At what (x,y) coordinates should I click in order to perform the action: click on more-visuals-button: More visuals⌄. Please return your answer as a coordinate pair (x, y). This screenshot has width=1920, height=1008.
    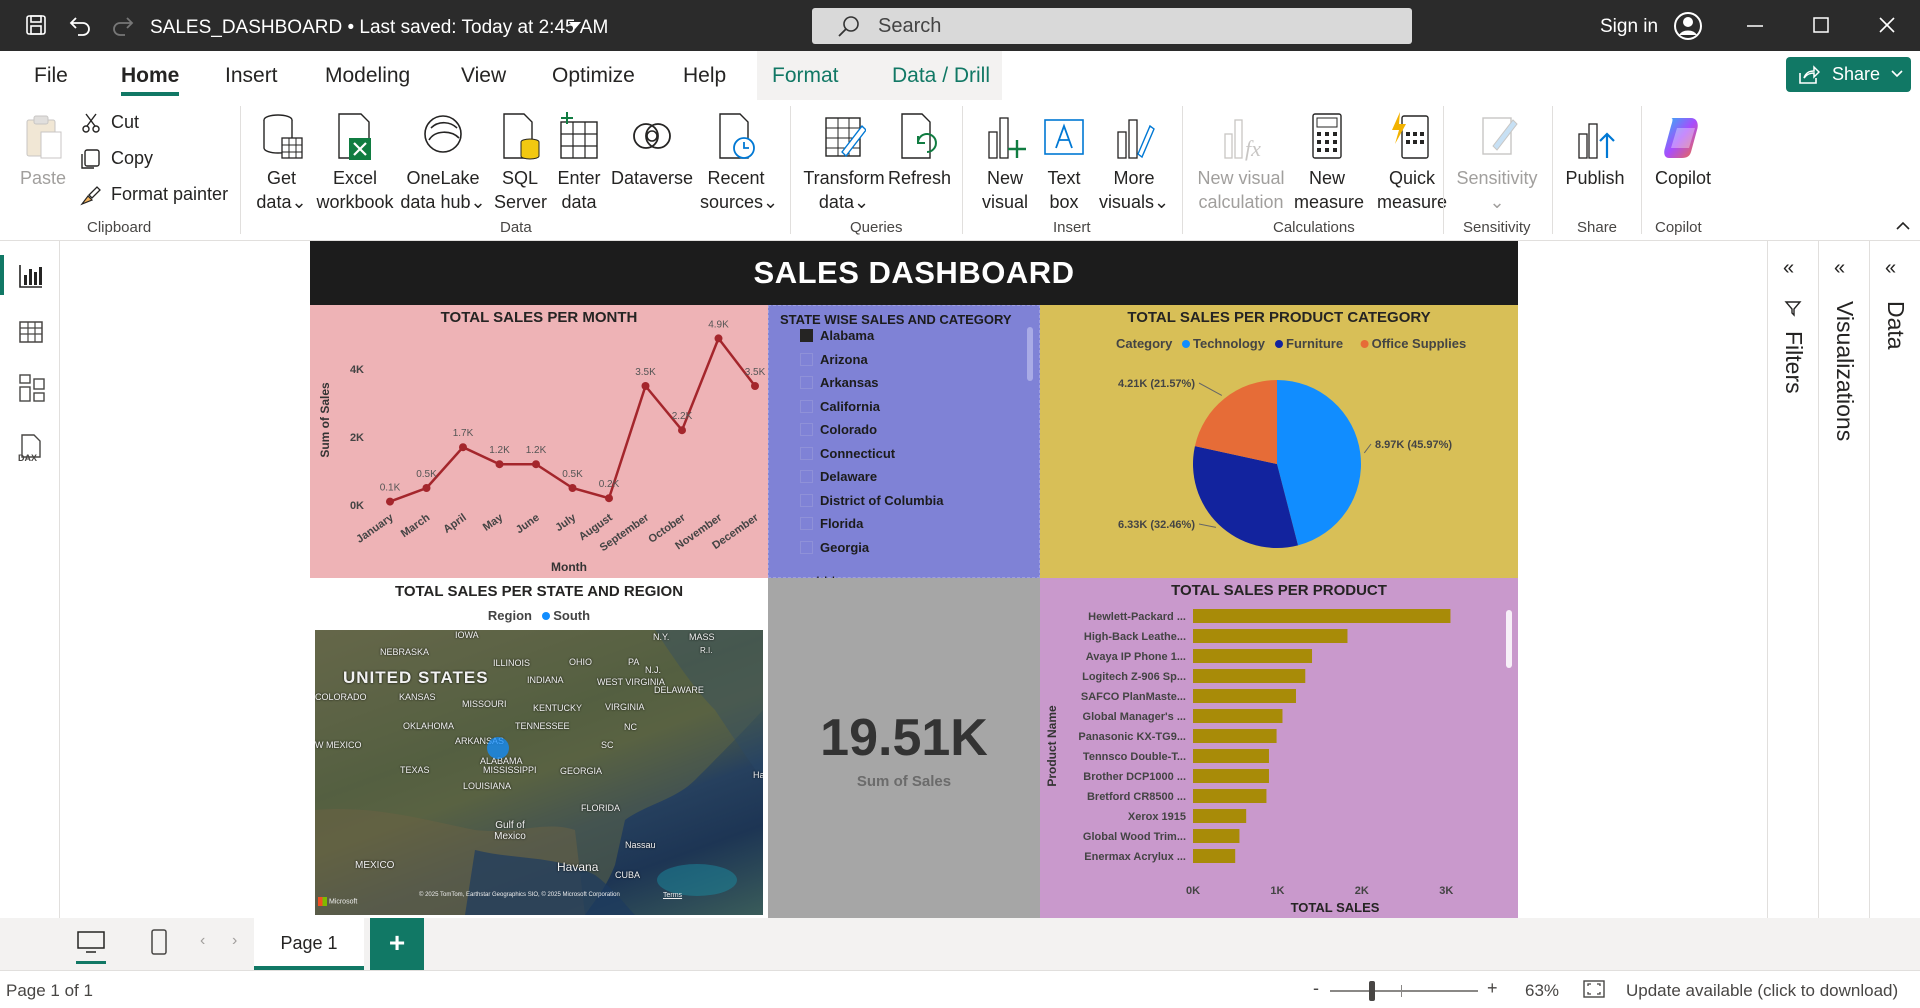
    Looking at the image, I should click on (1134, 163).